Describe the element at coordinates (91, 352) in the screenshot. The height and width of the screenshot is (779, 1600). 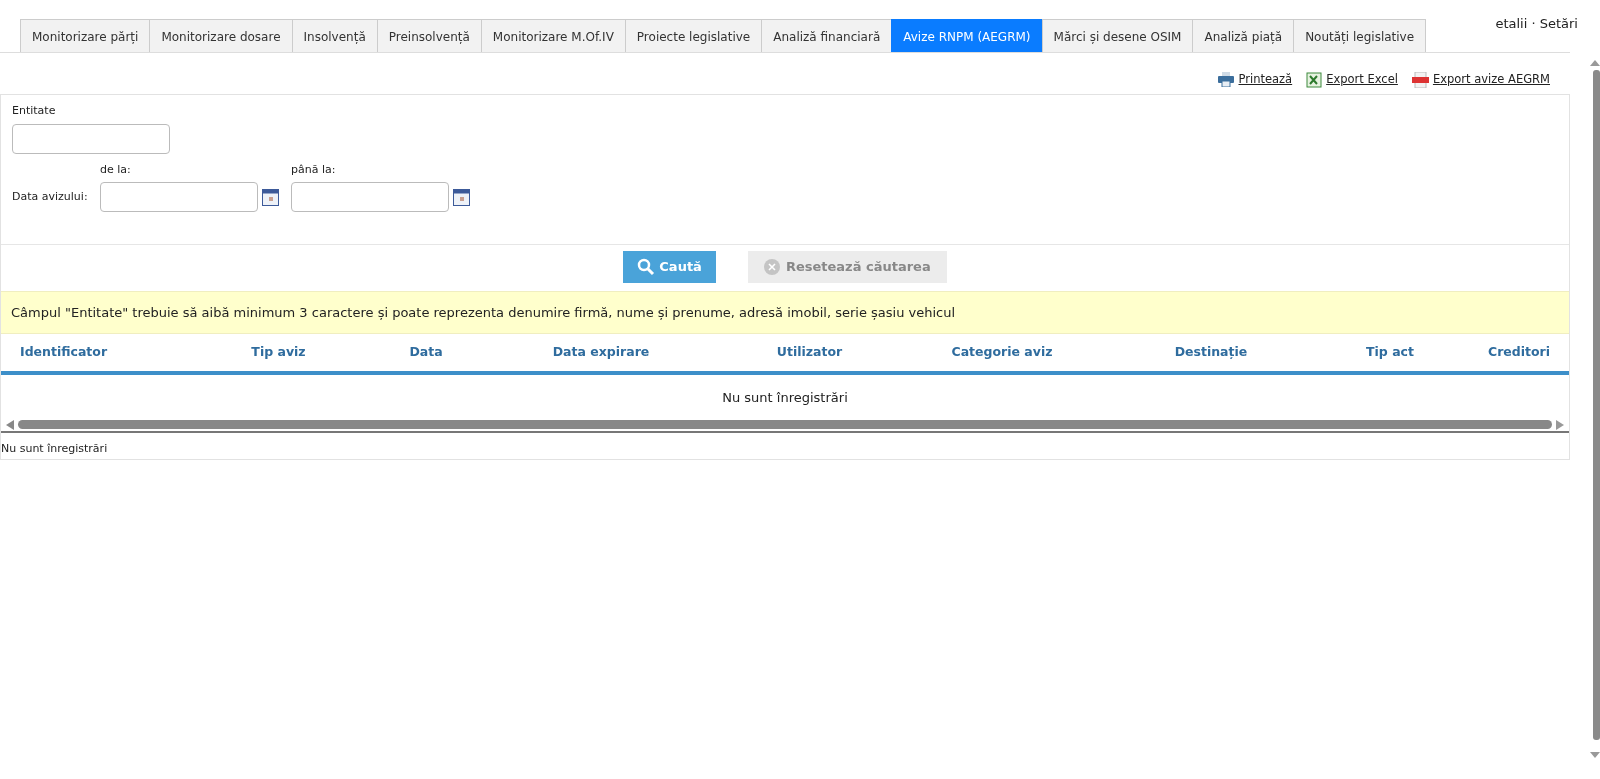
I see `column-header: Identificator` at that location.